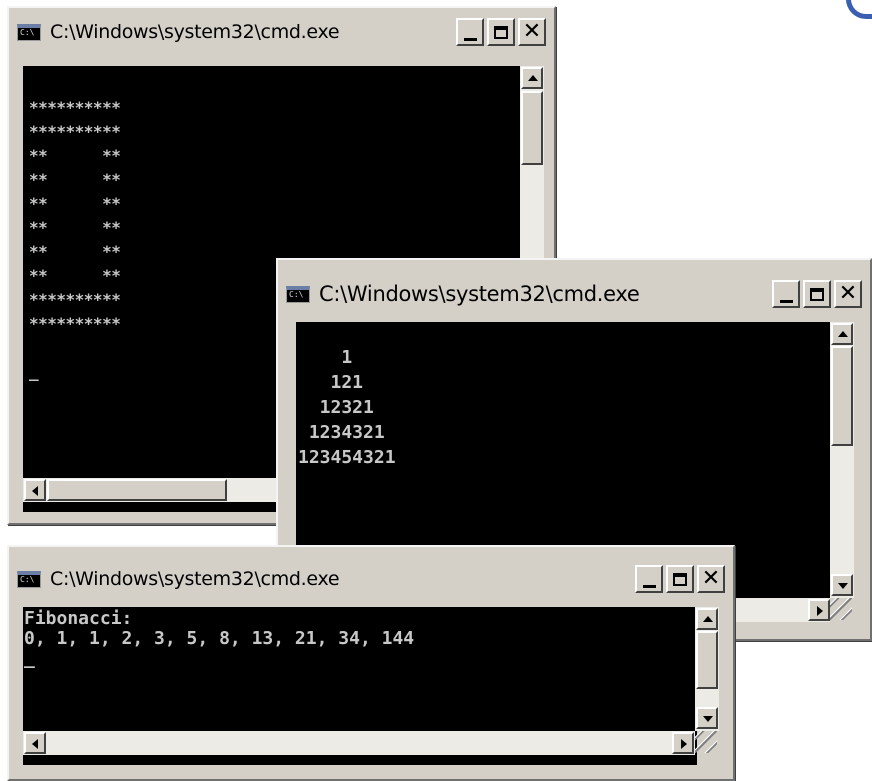 This screenshot has width=872, height=781. Describe the element at coordinates (859, 9) in the screenshot. I see `corner-decoration` at that location.